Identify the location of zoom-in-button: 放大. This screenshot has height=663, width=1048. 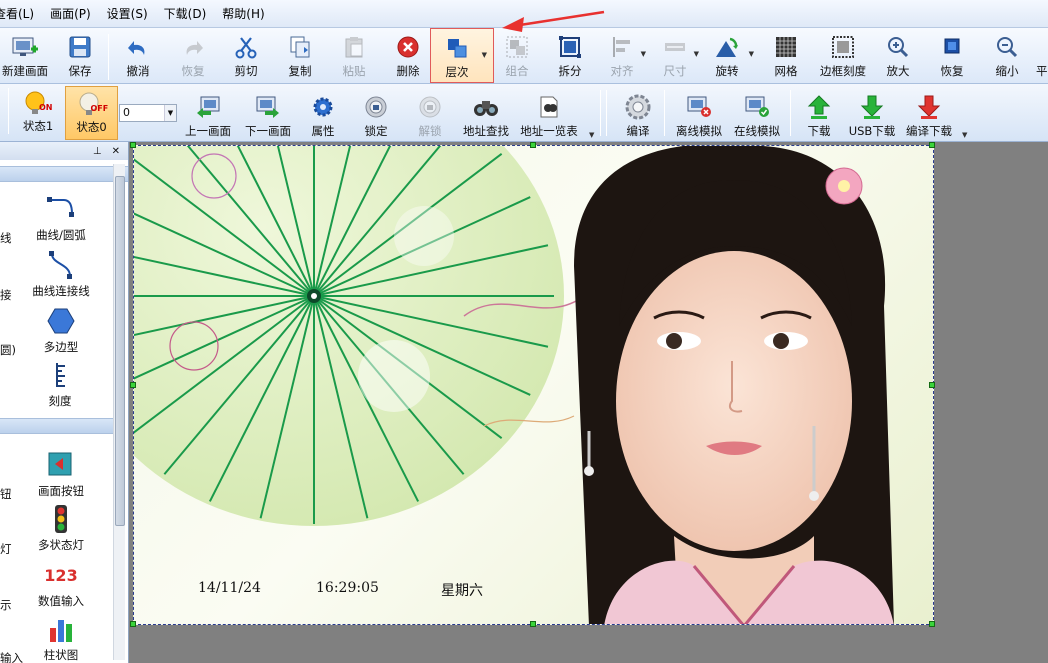
(898, 53).